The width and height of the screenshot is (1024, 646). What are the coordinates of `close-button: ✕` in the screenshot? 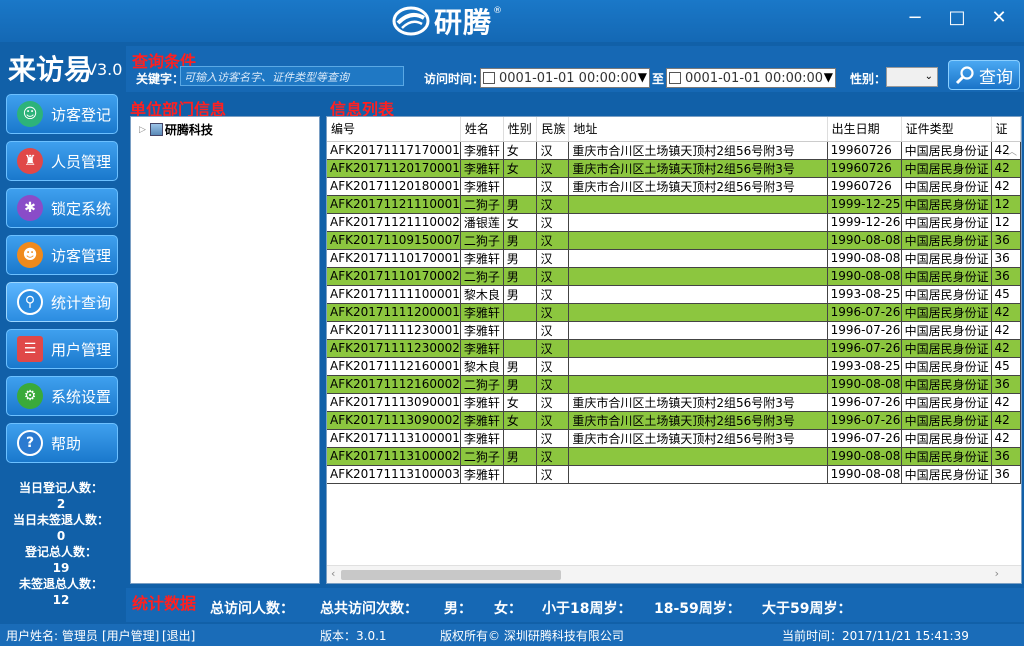 It's located at (999, 18).